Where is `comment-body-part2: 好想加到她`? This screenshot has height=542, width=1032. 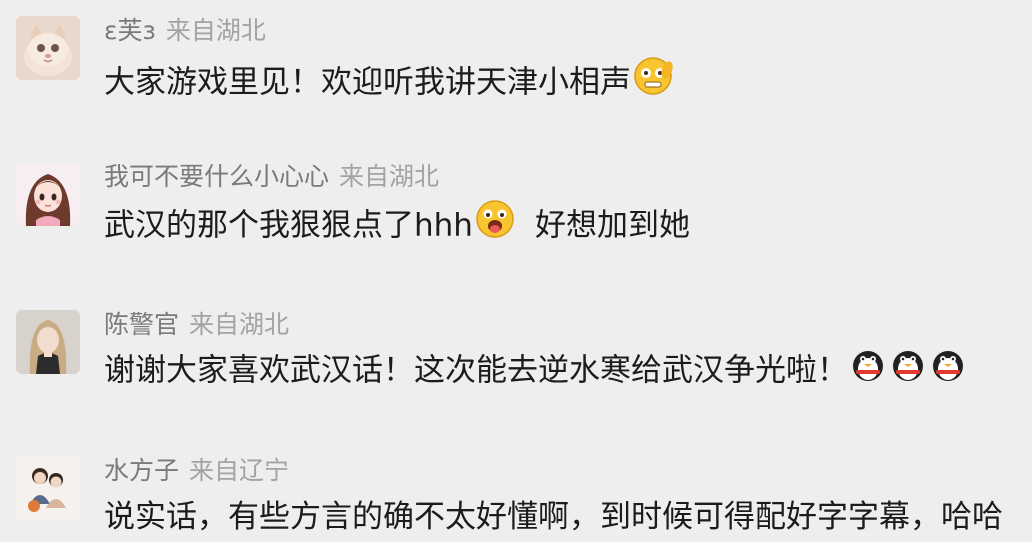
comment-body-part2: 好想加到她 is located at coordinates (612, 225).